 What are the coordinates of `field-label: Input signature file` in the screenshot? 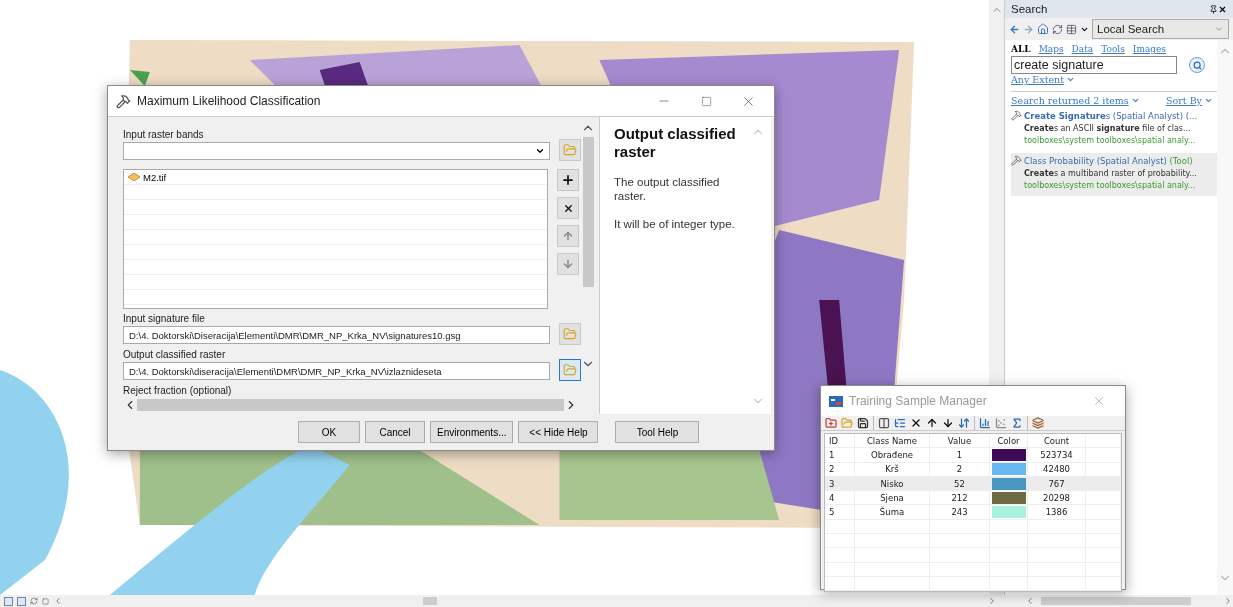 It's located at (164, 318).